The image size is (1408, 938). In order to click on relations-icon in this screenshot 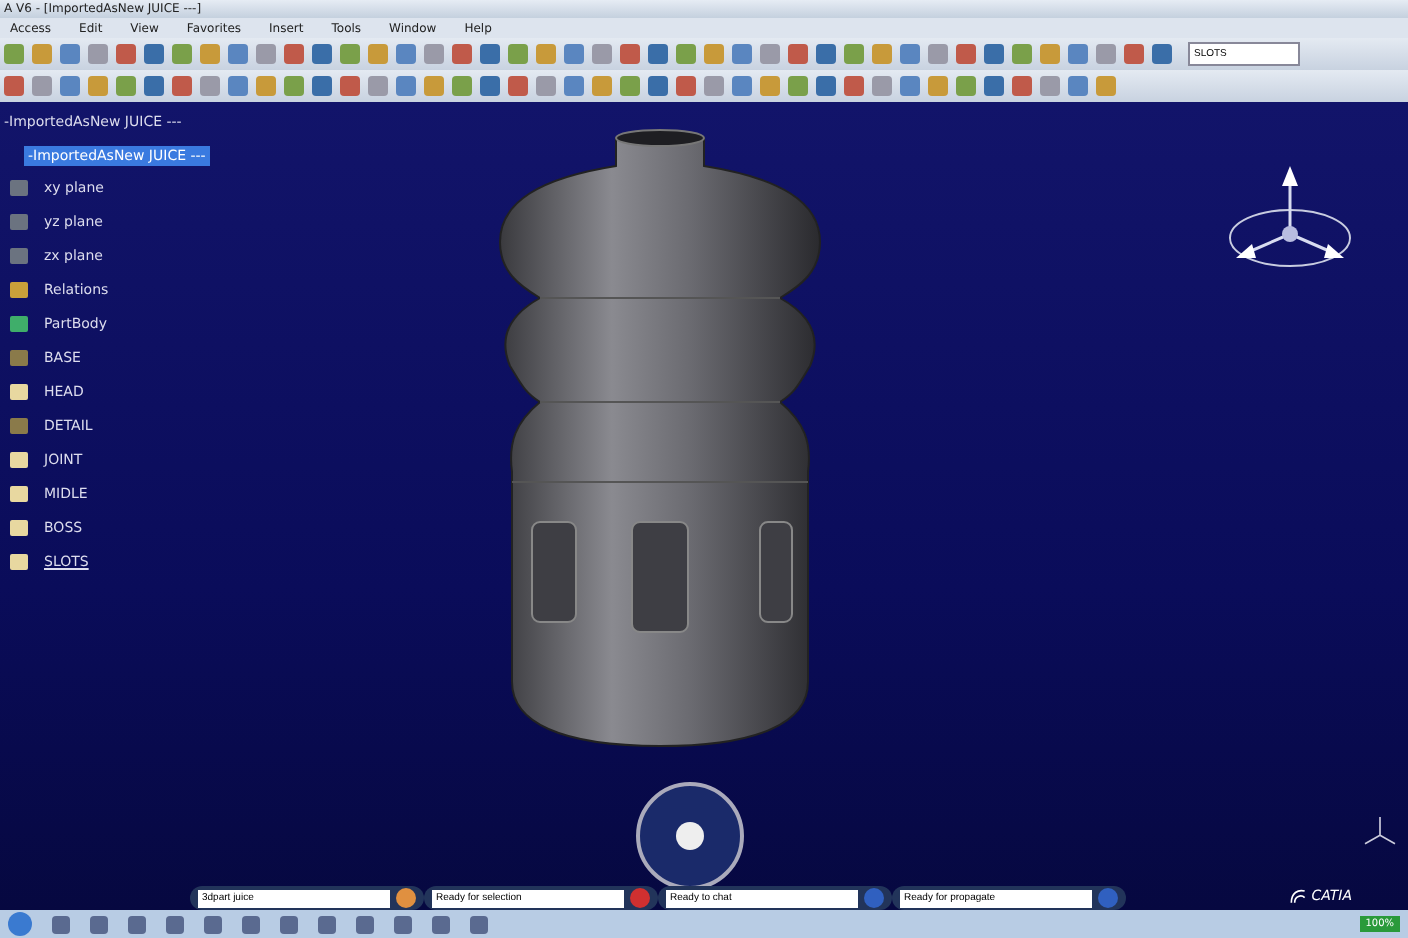, I will do `click(19, 289)`.